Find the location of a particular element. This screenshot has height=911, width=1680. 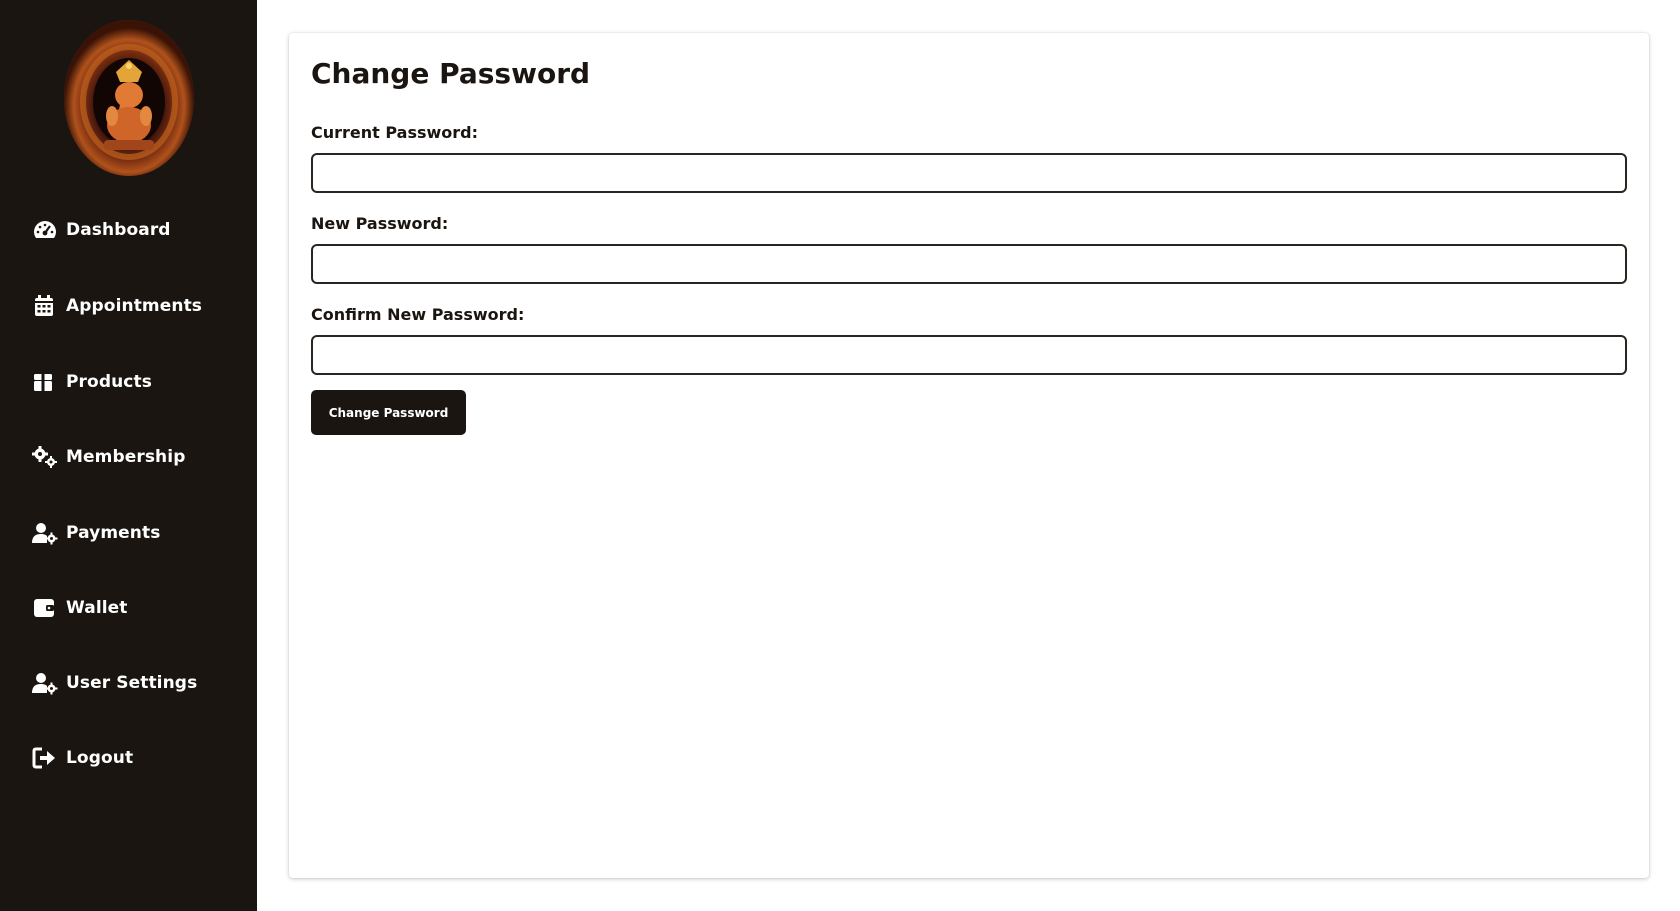

new-password-input is located at coordinates (969, 264).